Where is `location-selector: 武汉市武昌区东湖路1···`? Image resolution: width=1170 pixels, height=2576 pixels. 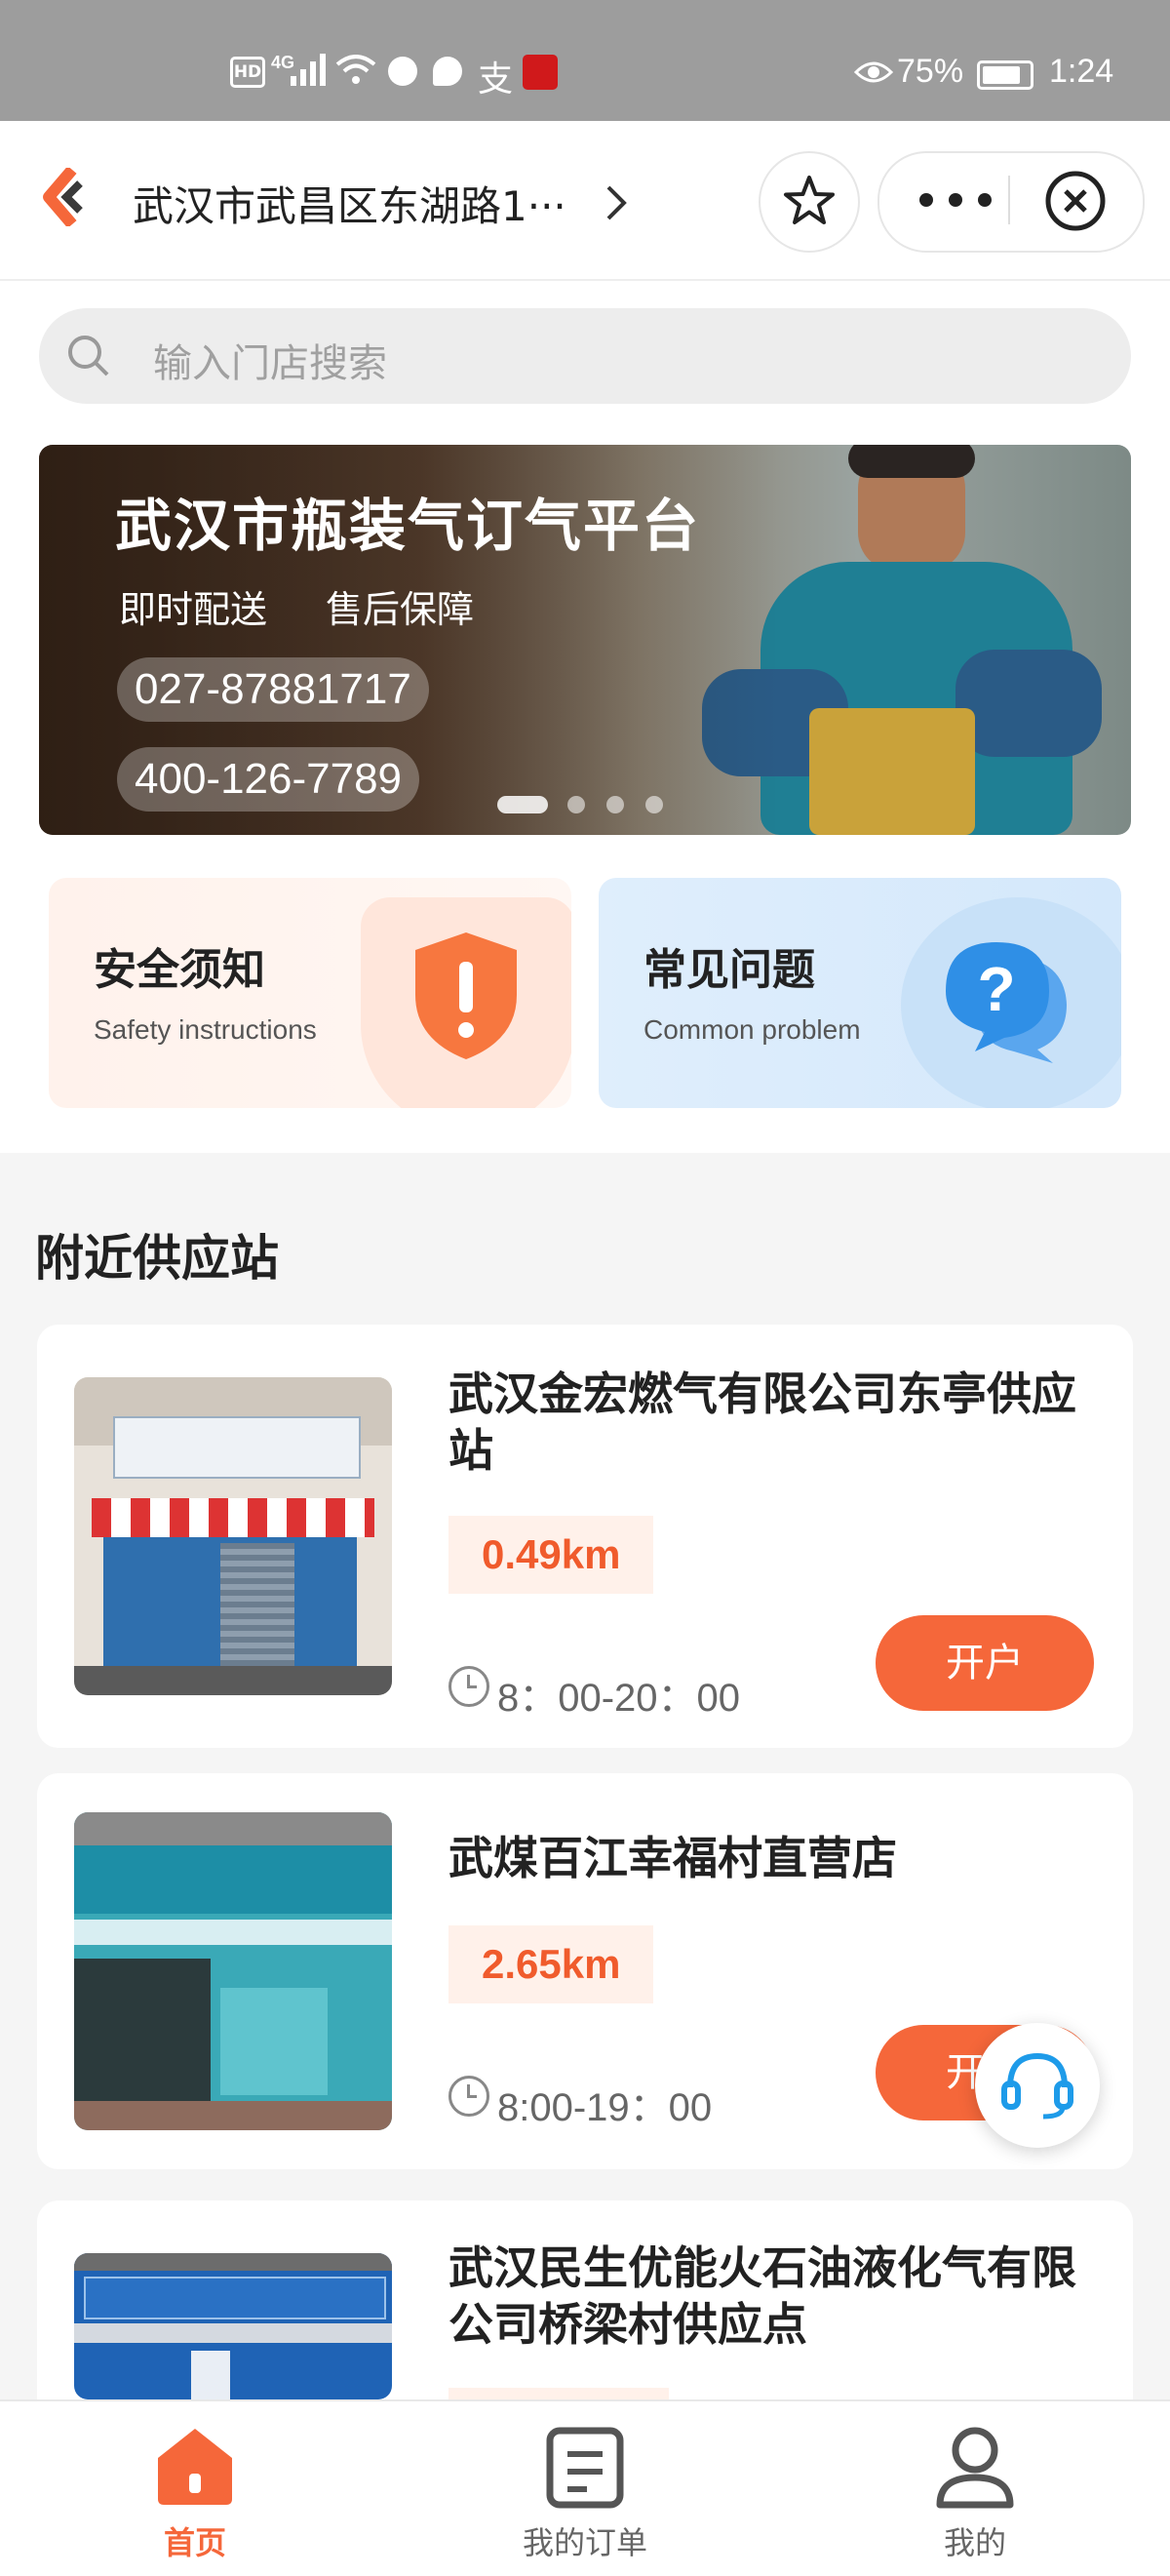 location-selector: 武汉市武昌区东湖路1··· is located at coordinates (386, 204).